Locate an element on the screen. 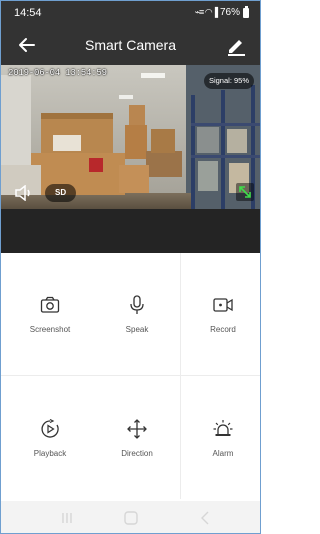 The width and height of the screenshot is (320, 534). status-indicators: ⌁≡ ◠▐ 76% is located at coordinates (221, 11).